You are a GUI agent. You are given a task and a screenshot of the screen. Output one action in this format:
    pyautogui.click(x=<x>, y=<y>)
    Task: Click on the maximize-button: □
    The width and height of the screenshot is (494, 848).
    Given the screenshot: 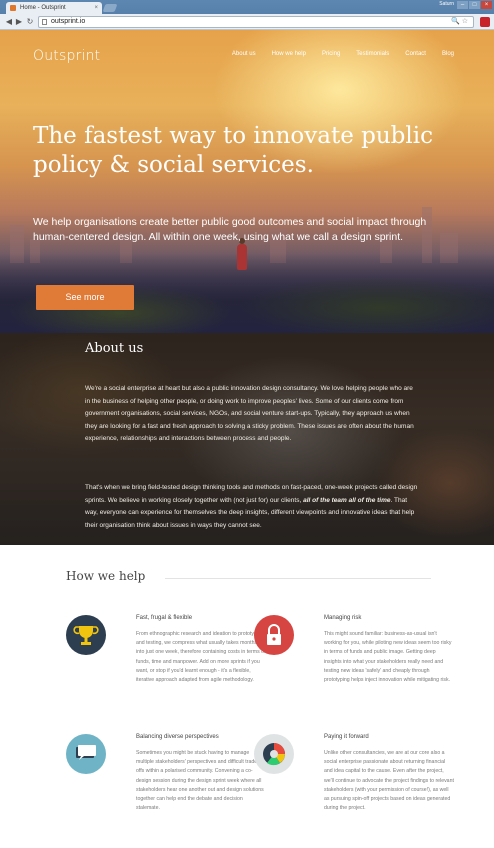 What is the action you would take?
    pyautogui.click(x=474, y=5)
    